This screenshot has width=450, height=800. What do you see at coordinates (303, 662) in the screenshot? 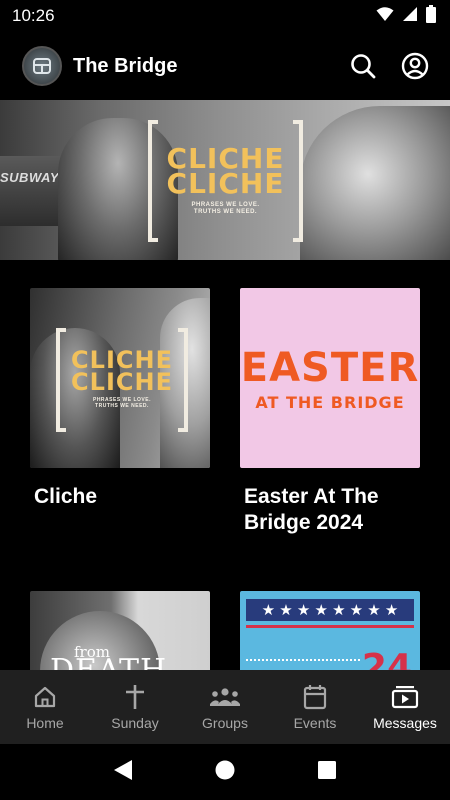
I see `thumbnail-dotted-line` at bounding box center [303, 662].